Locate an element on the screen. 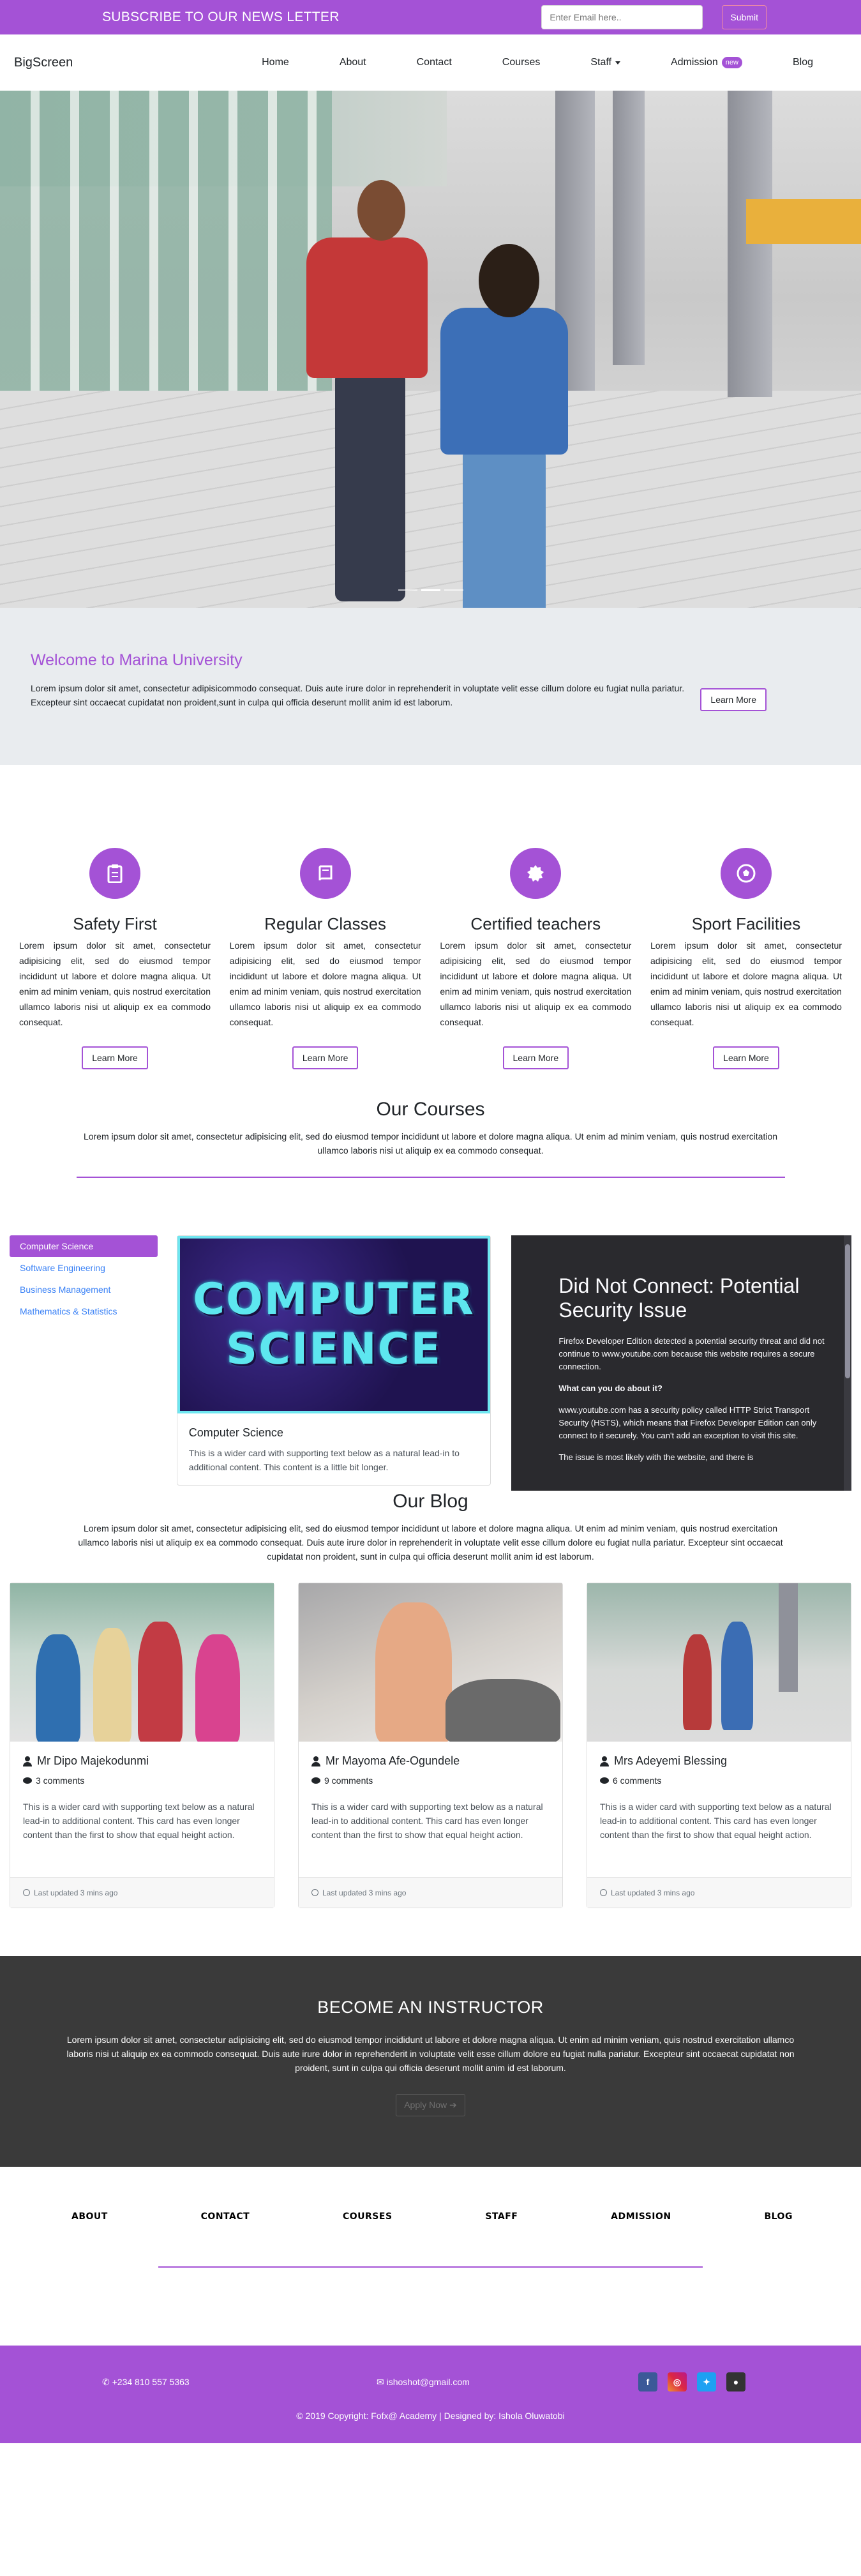 This screenshot has width=861, height=2576. blog-comments: 6 comments is located at coordinates (719, 1780).